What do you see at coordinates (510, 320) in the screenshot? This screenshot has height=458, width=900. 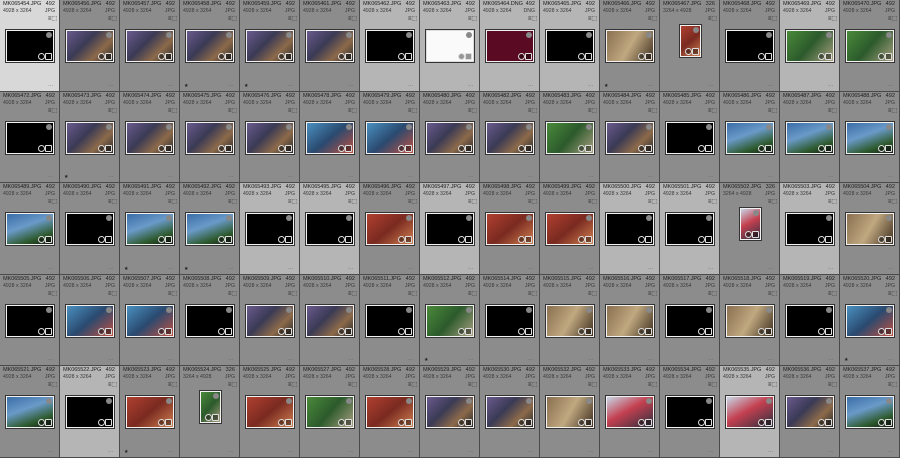 I see `grid-cell: MK065514.JPG 492 4928 x 3264 JPG ≡⬚ ···` at bounding box center [510, 320].